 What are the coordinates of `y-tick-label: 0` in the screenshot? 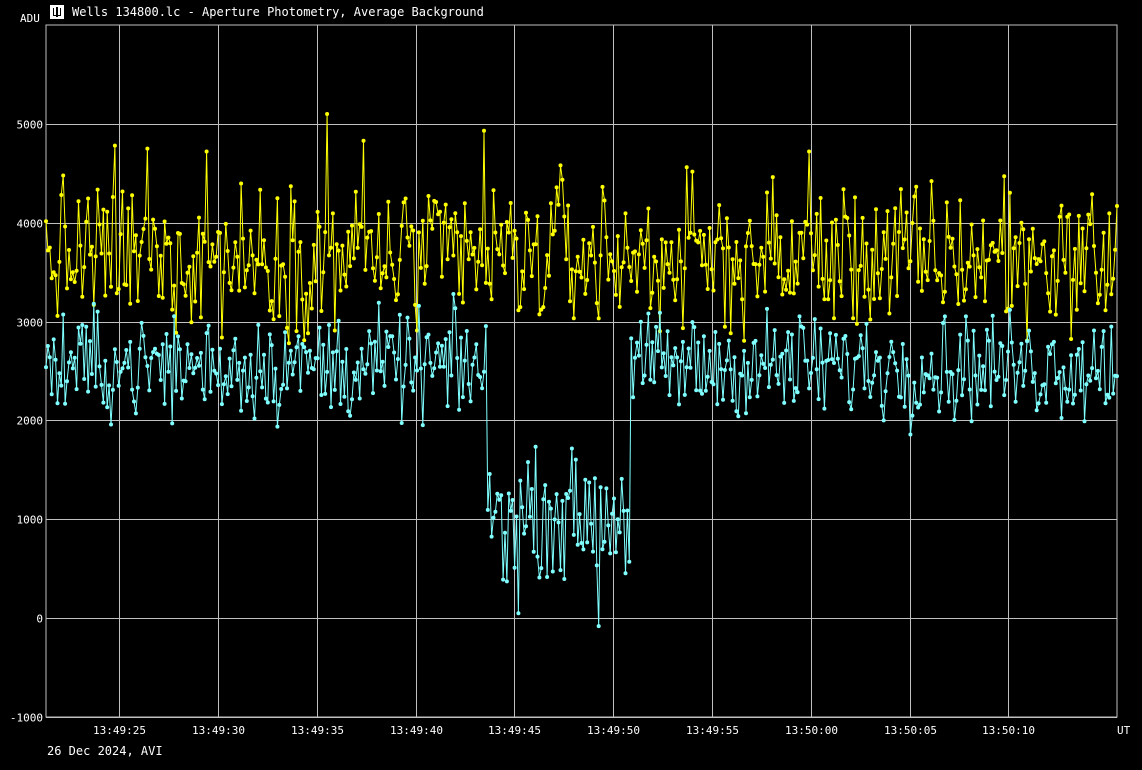 It's located at (39, 619).